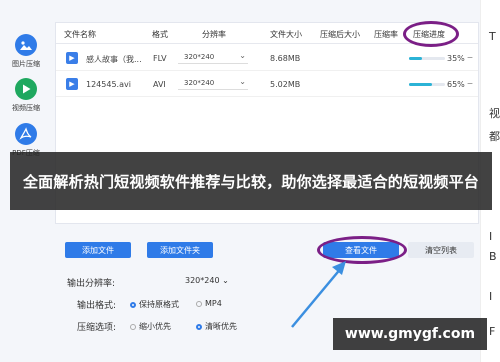 This screenshot has height=362, width=500. Describe the element at coordinates (286, 34) in the screenshot. I see `column-header: 文件大小` at that location.